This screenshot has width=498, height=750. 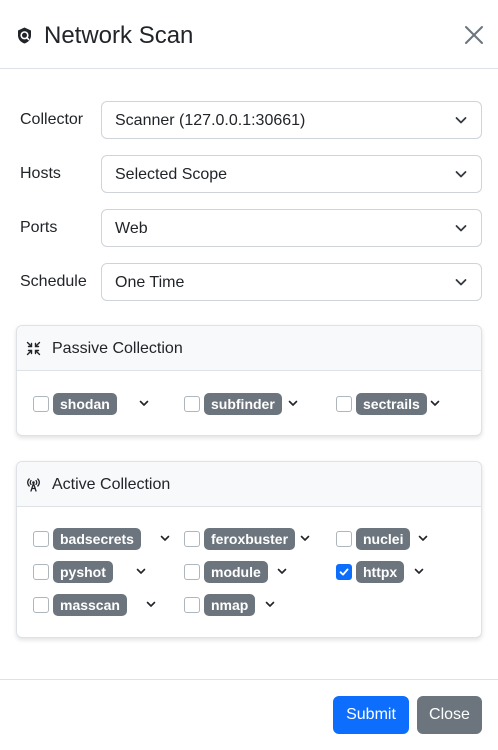 I want to click on tool-badge: feroxbuster, so click(x=250, y=539).